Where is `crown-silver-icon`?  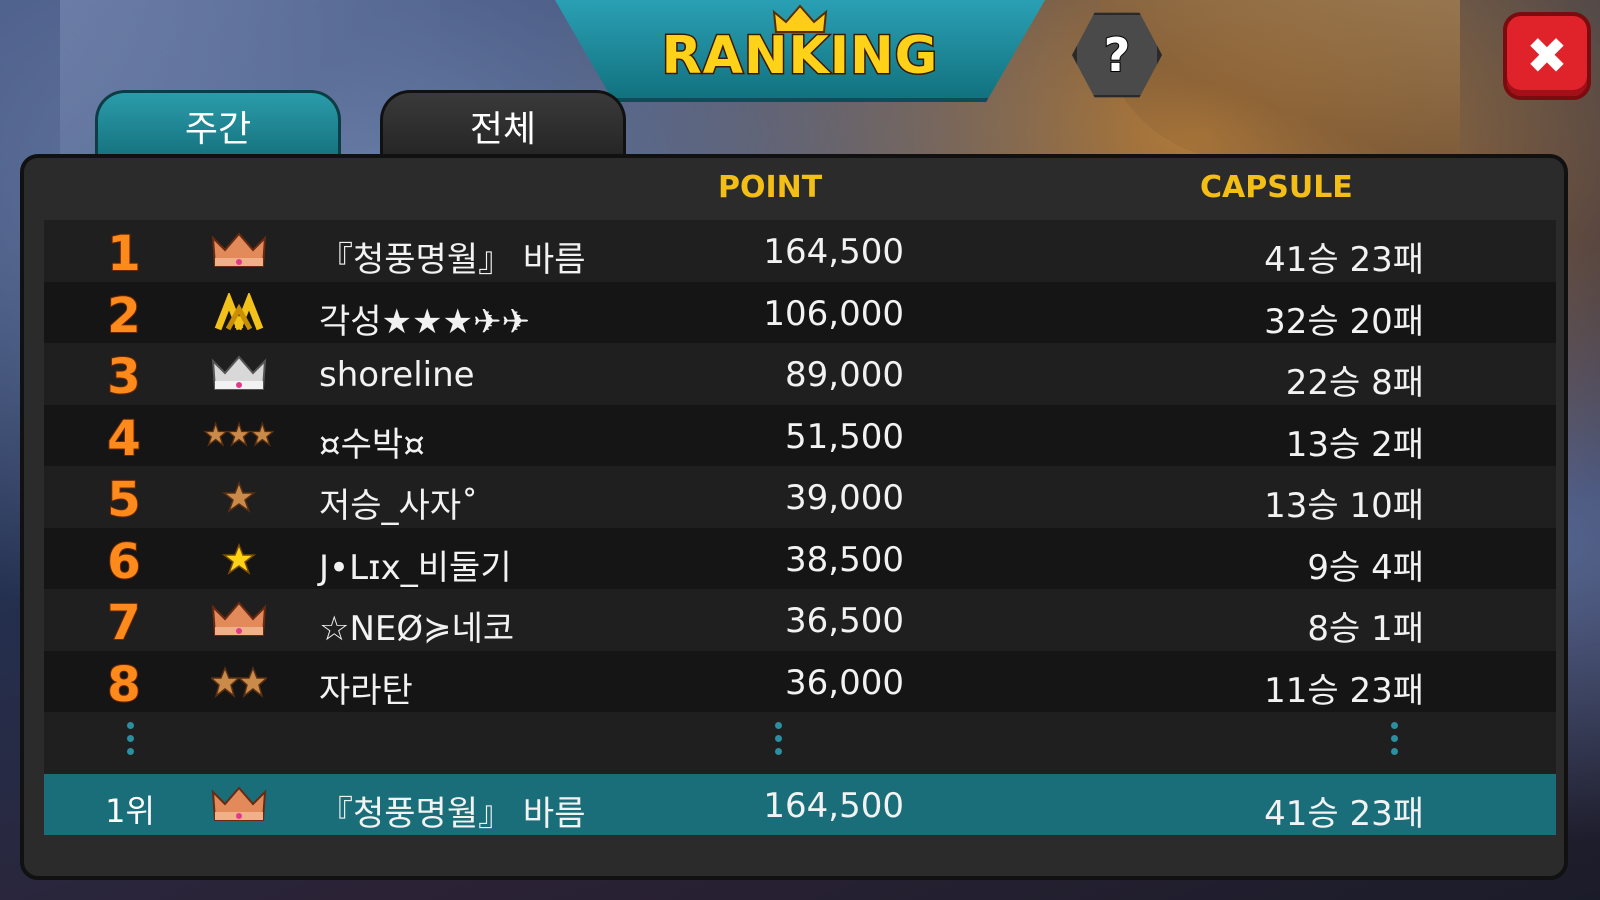
crown-silver-icon is located at coordinates (239, 374).